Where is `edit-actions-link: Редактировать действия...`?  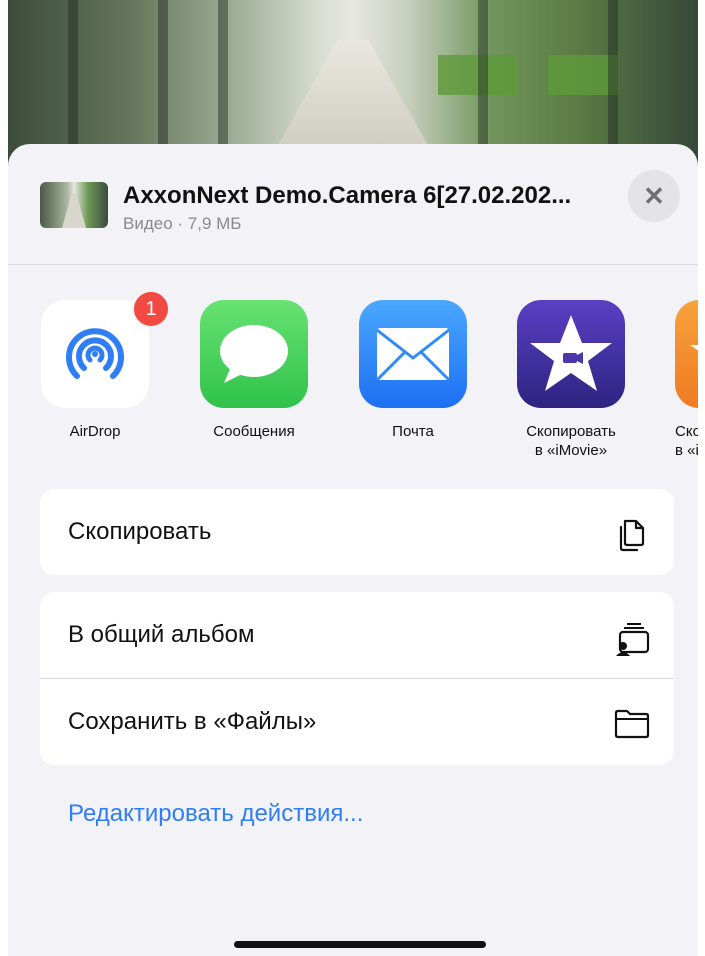
edit-actions-link: Редактировать действия... is located at coordinates (215, 814).